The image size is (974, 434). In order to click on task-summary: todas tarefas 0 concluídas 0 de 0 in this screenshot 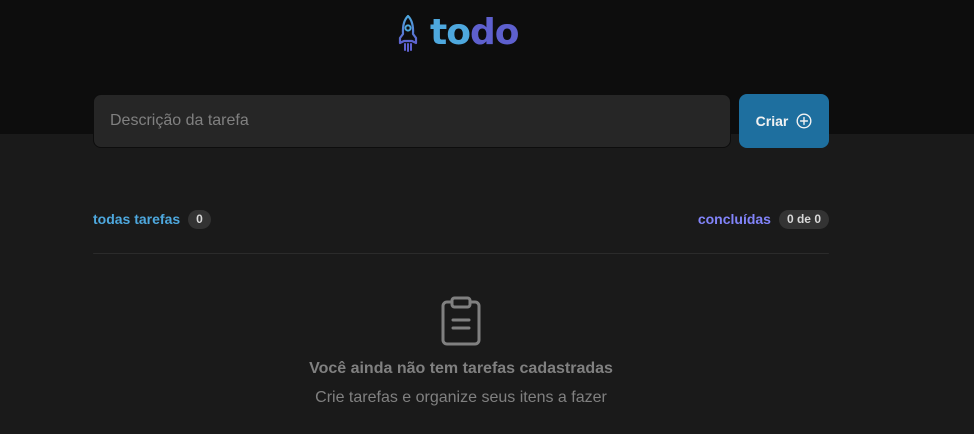, I will do `click(461, 219)`.